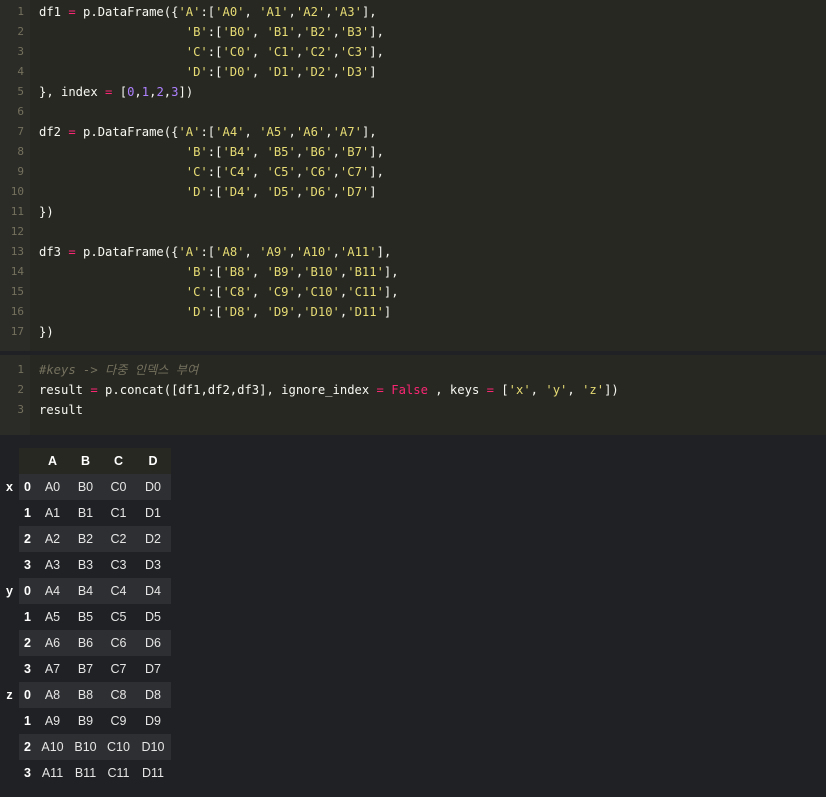 This screenshot has width=826, height=797. Describe the element at coordinates (85, 747) in the screenshot. I see `table-row: 2 A10 B10 C10 D10` at that location.